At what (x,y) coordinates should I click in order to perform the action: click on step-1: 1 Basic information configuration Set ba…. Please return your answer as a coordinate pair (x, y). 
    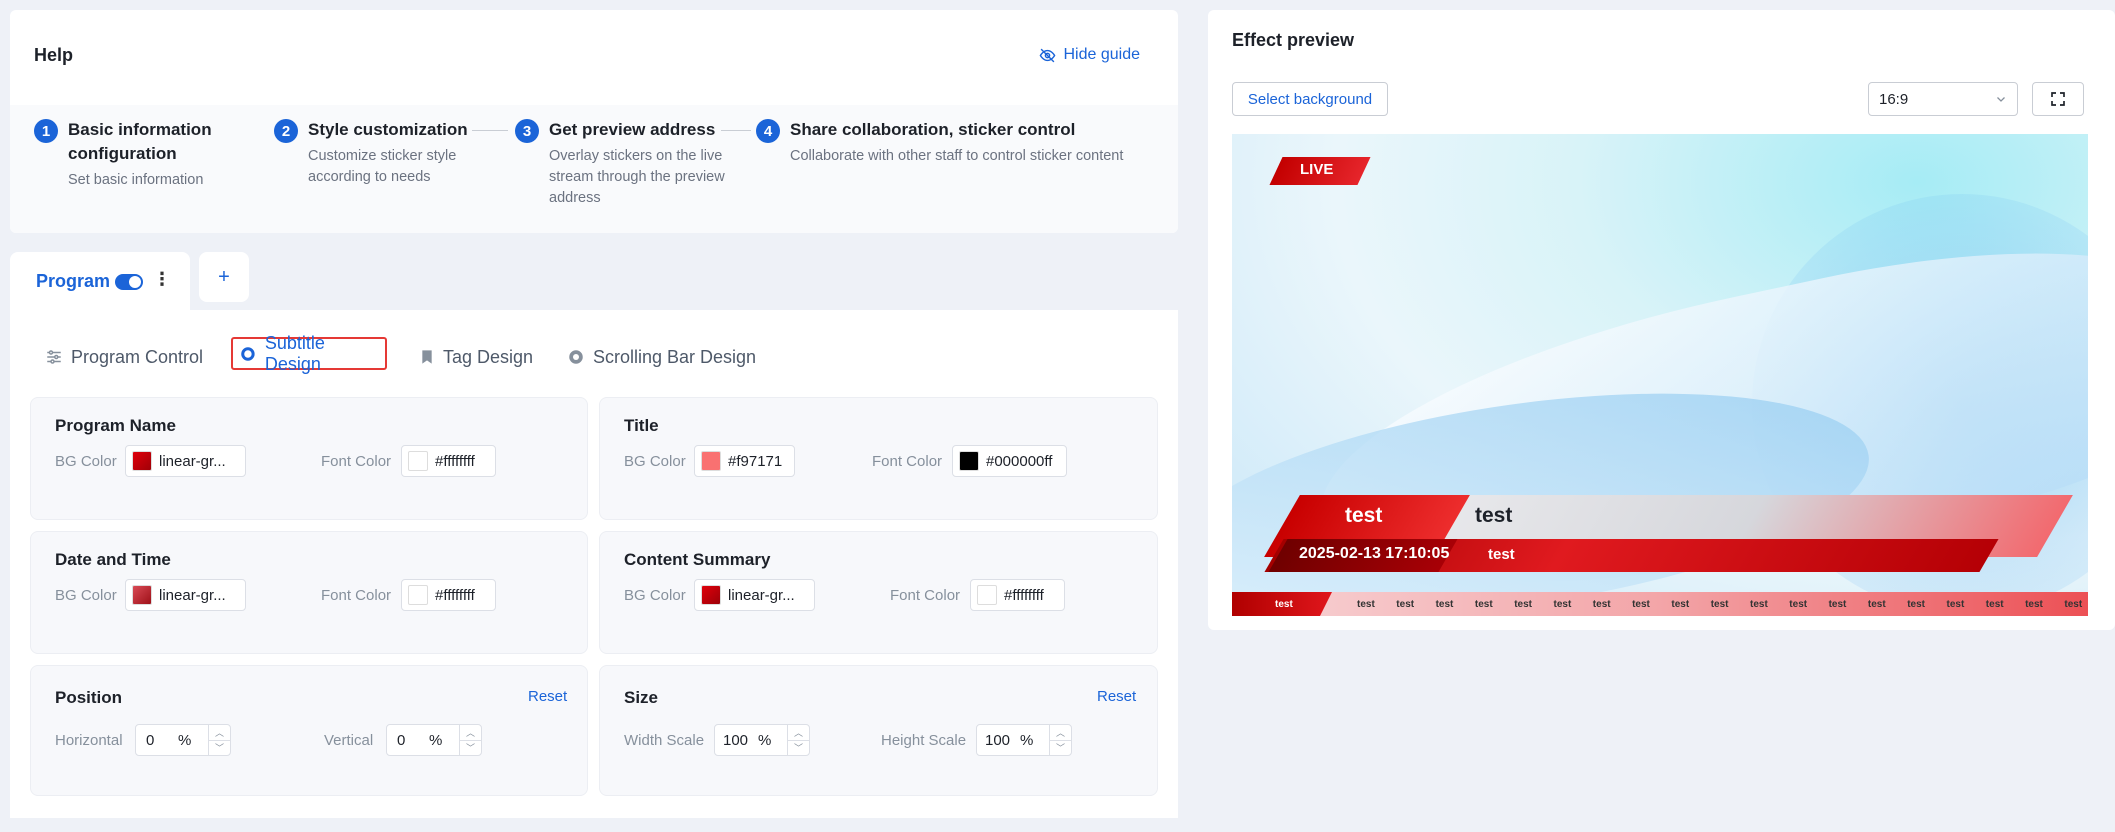
    Looking at the image, I should click on (139, 154).